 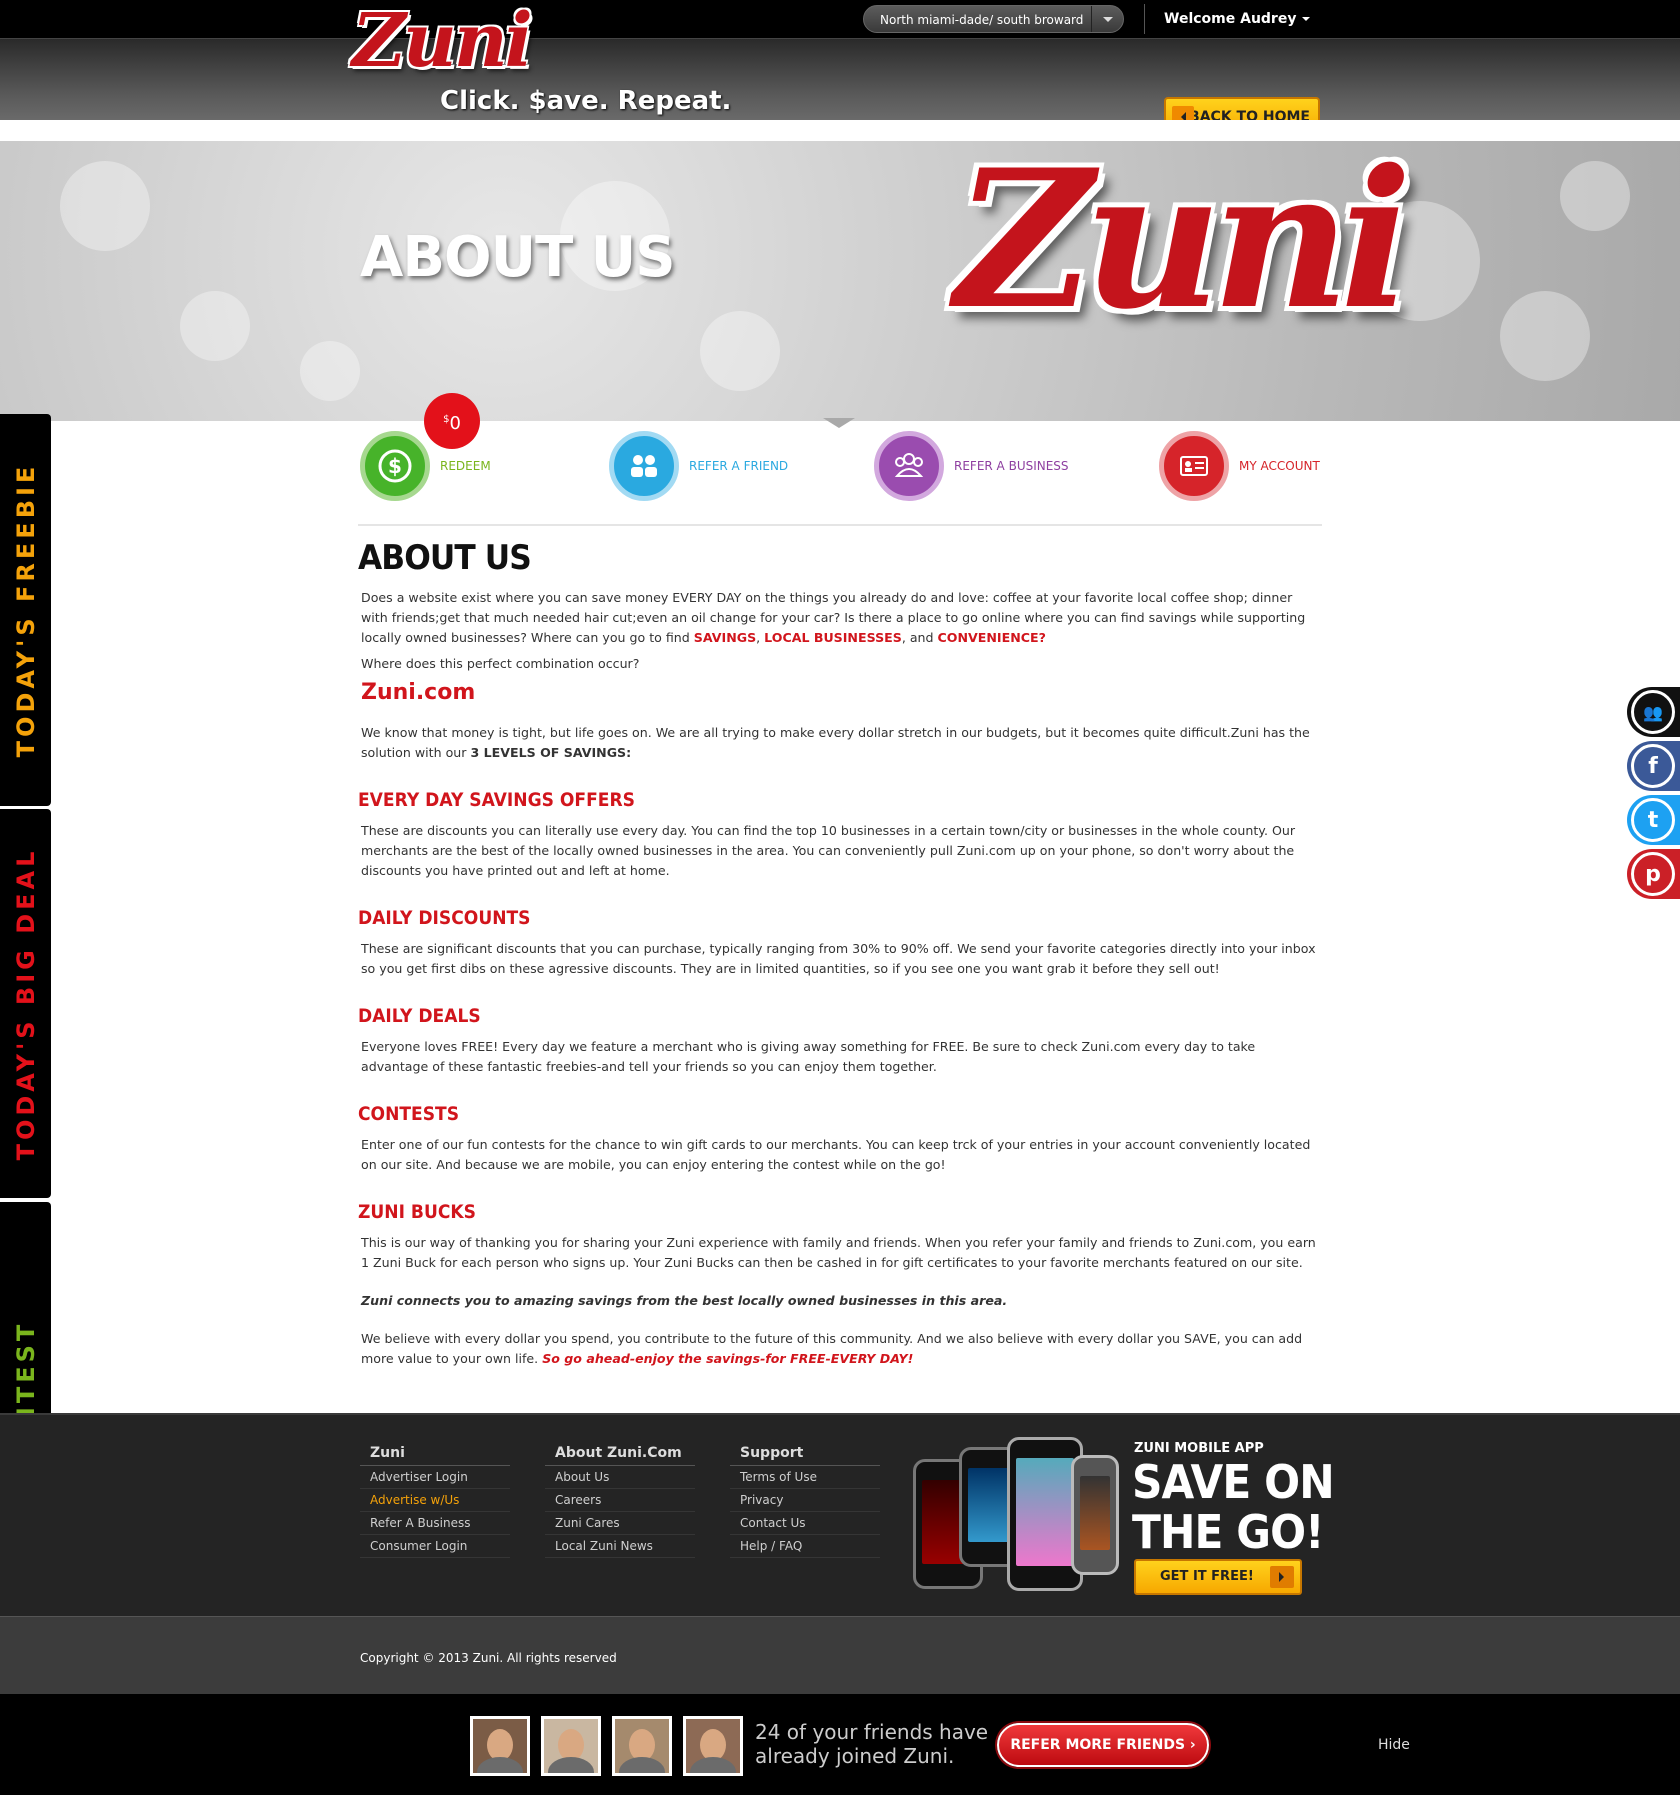 What do you see at coordinates (444, 918) in the screenshot?
I see `section-heading: DAILY DISCOUNTS` at bounding box center [444, 918].